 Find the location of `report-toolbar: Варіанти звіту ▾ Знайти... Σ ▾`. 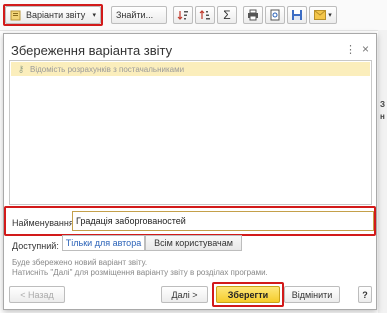

report-toolbar: Варіанти звіту ▾ Знайти... Σ ▾ is located at coordinates (193, 15).